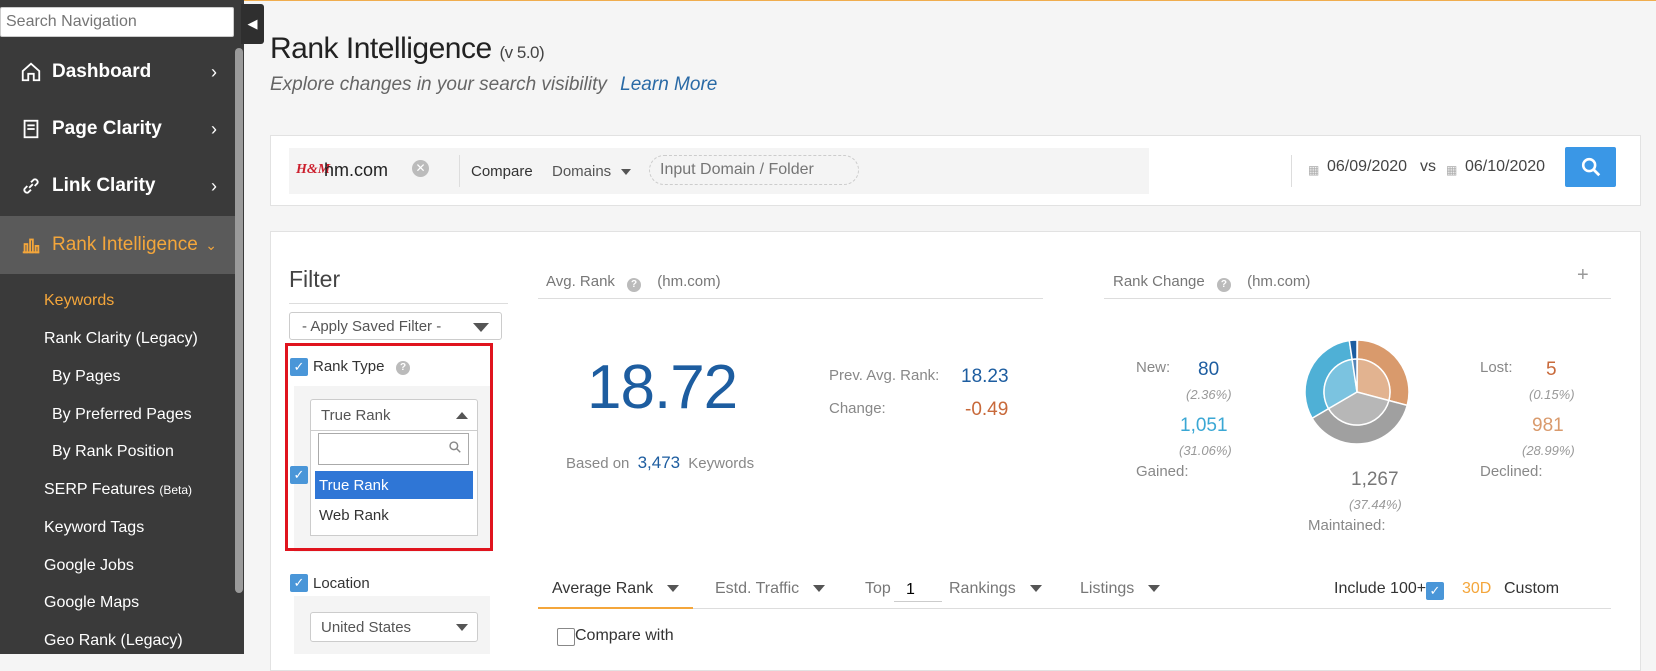 The height and width of the screenshot is (671, 1656). What do you see at coordinates (757, 588) in the screenshot?
I see `tab-label: Estd. Traffic` at bounding box center [757, 588].